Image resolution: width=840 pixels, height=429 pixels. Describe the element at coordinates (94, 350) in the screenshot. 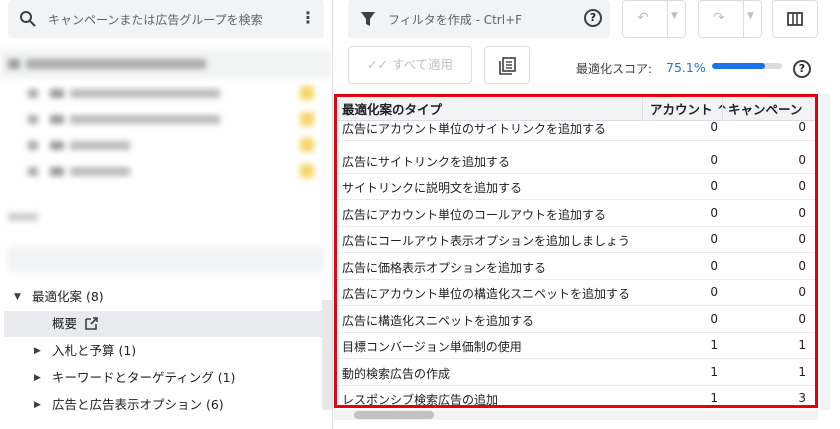

I see `tree-item-label: 入札と予算 (1)` at that location.